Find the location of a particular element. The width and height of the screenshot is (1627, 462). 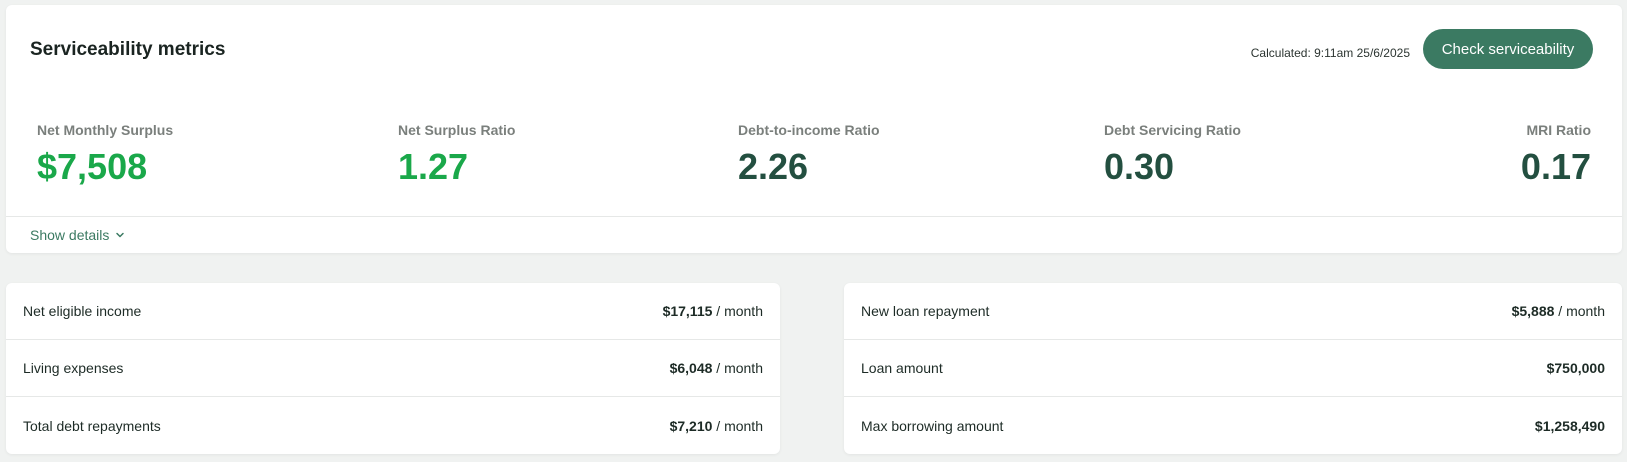

row-value: $7,210 / month is located at coordinates (716, 425).